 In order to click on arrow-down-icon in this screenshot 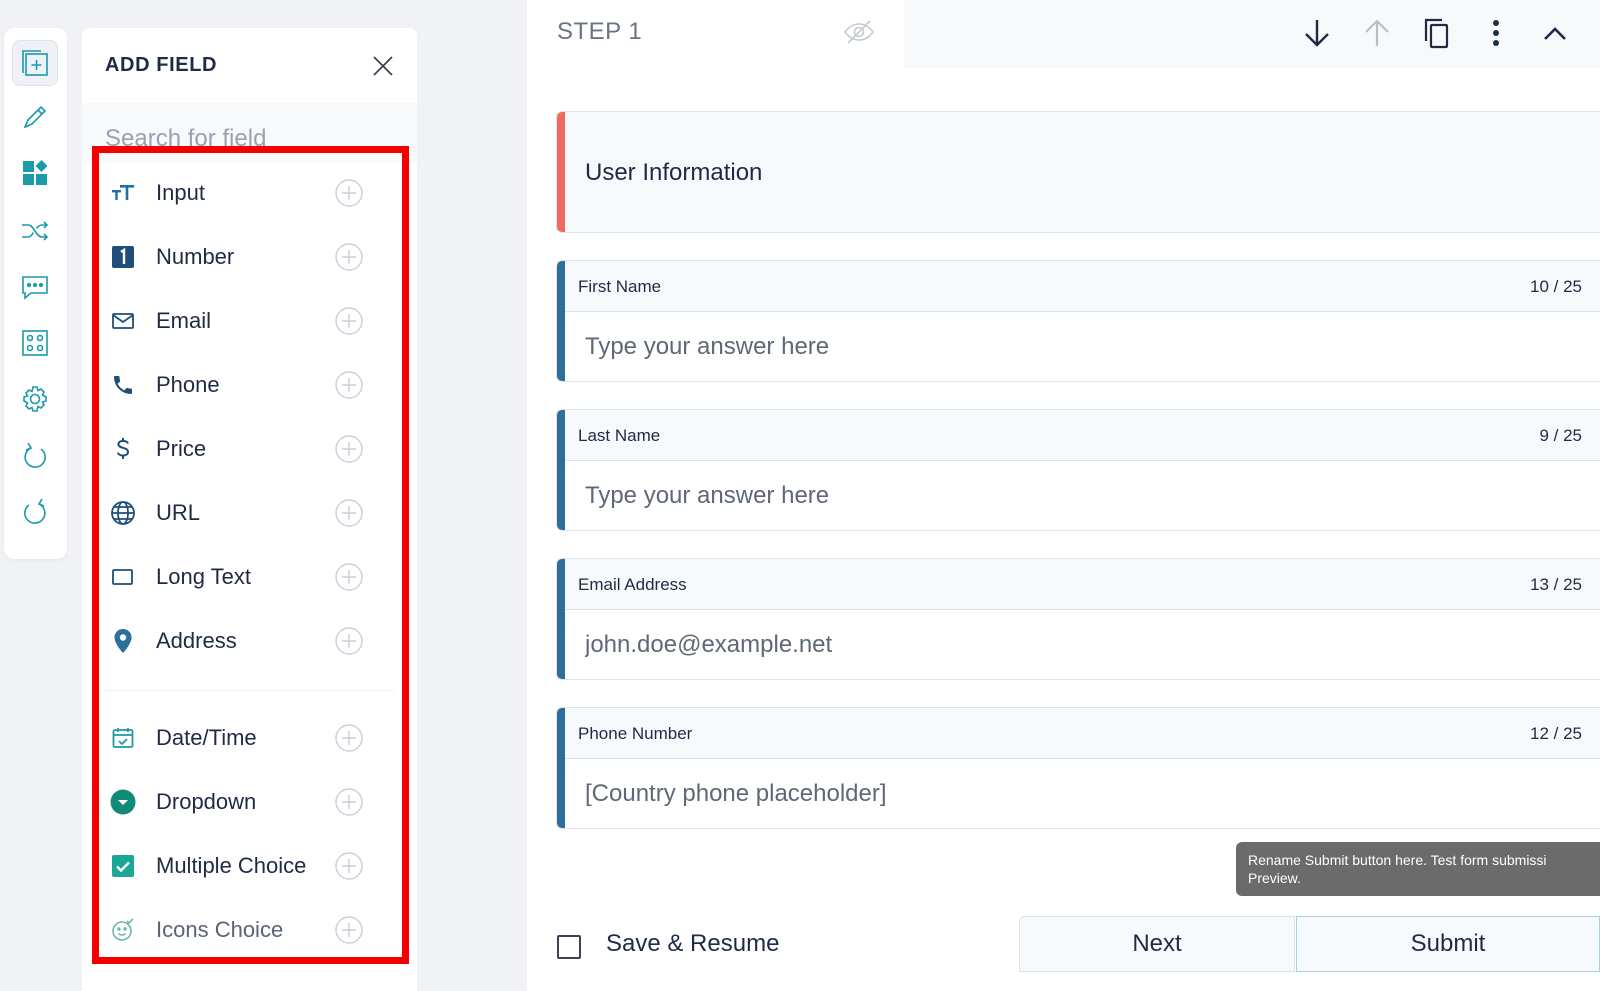, I will do `click(1317, 33)`.